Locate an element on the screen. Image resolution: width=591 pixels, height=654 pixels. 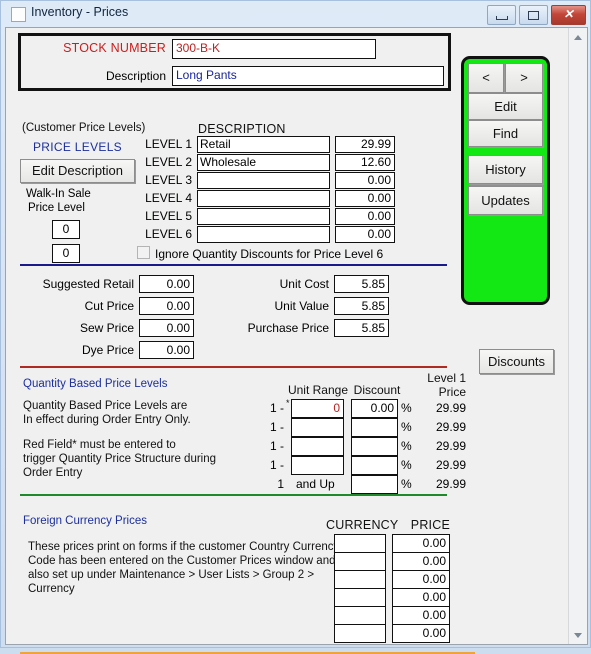
scroll-up-button is located at coordinates (578, 37).